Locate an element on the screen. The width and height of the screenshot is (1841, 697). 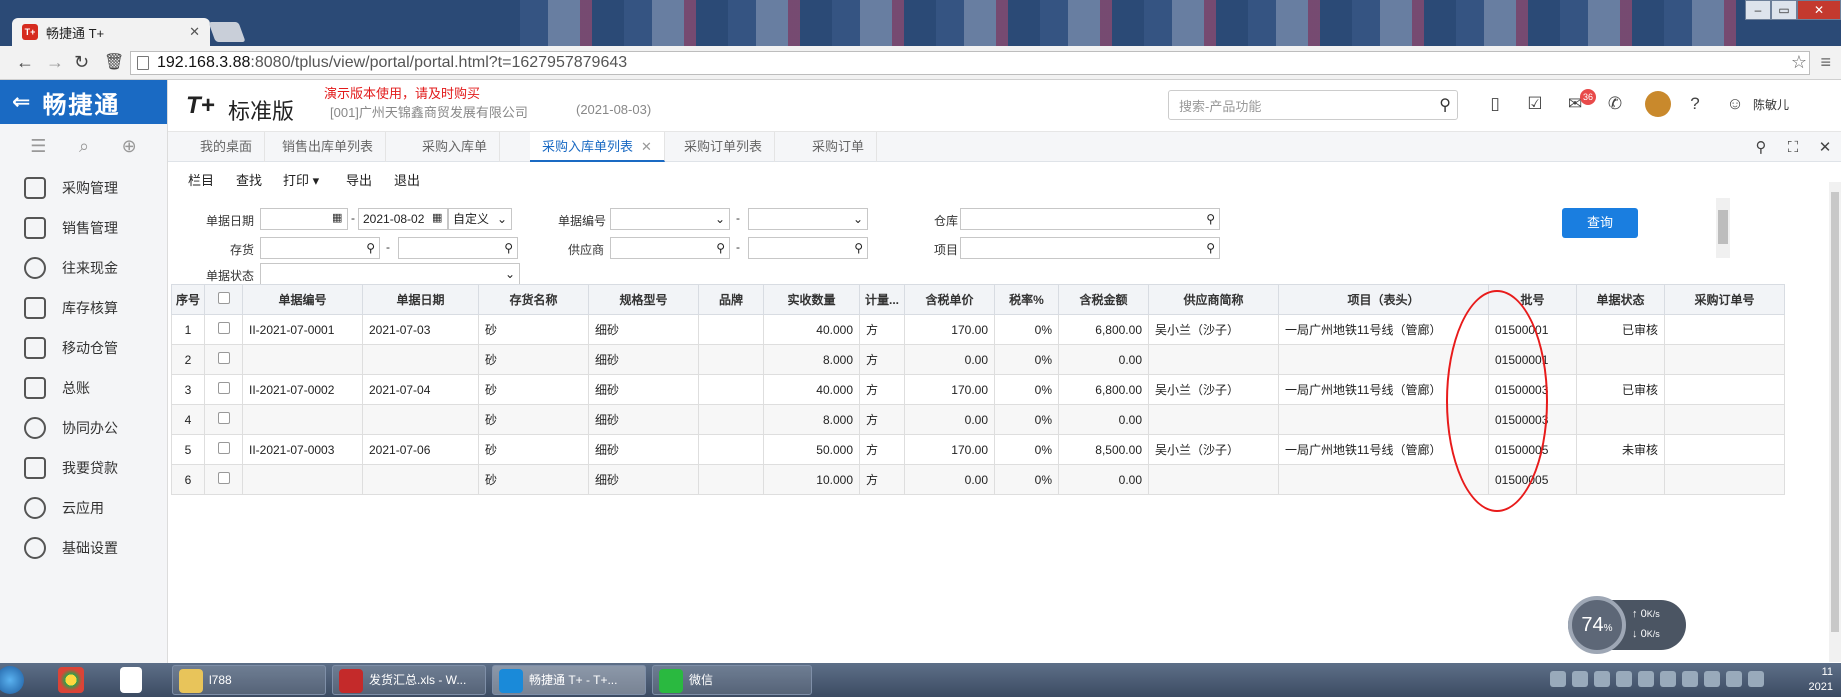
user-icon: ☺ is located at coordinates (1735, 104).